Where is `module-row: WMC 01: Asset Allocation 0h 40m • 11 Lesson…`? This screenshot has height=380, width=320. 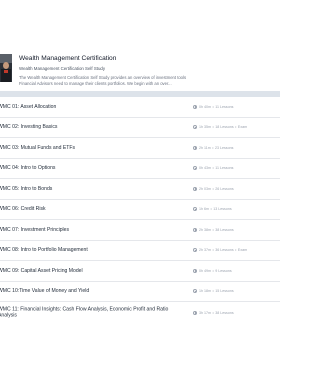
module-row: WMC 01: Asset Allocation 0h 40m • 11 Lesson… is located at coordinates (140, 107).